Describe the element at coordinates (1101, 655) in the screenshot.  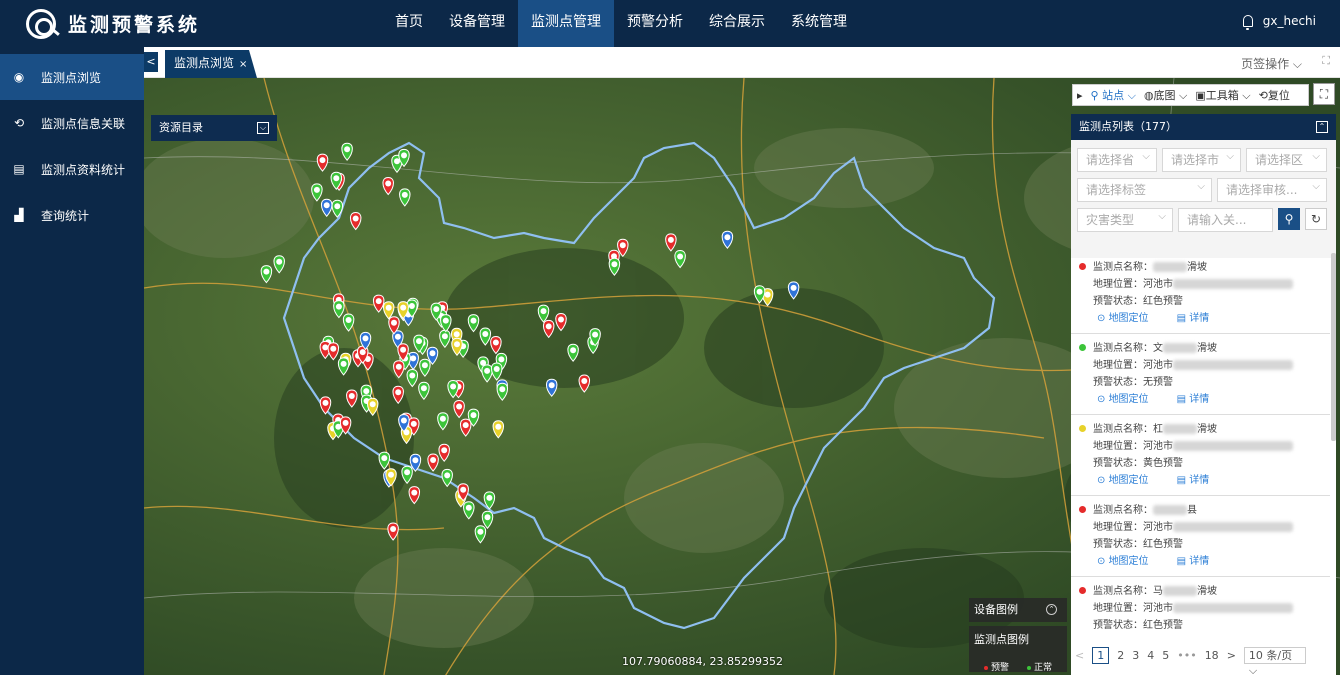
I see `page-1: 1` at that location.